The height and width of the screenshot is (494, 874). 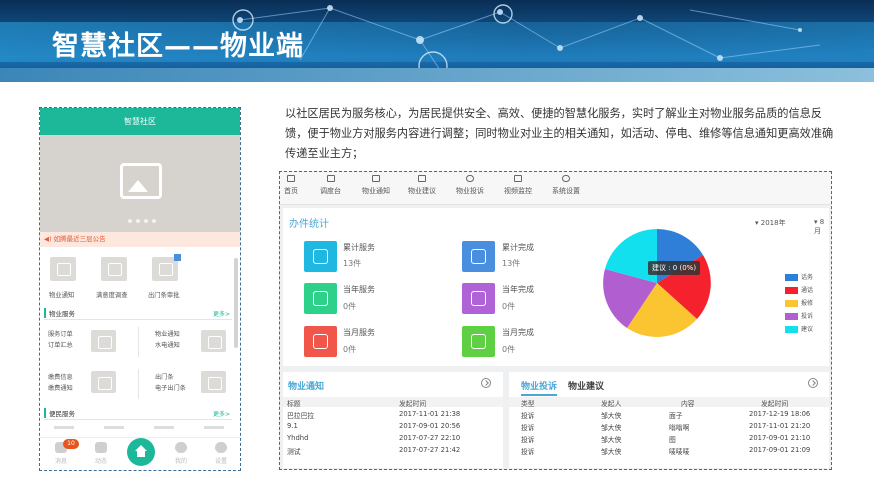 What do you see at coordinates (799, 328) in the screenshot?
I see `legend-item: 建议` at bounding box center [799, 328].